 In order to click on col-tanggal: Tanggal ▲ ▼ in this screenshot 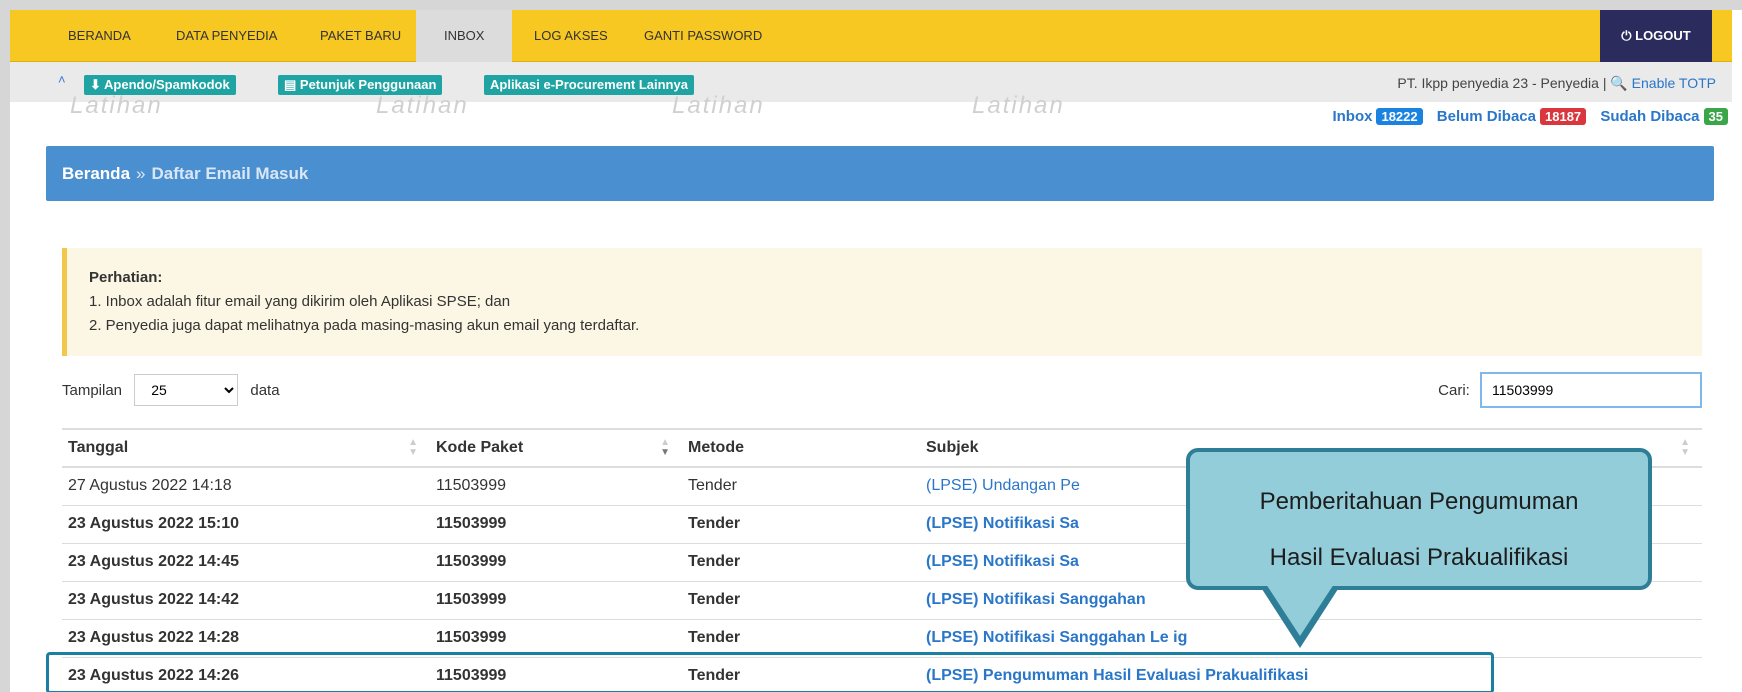, I will do `click(246, 448)`.